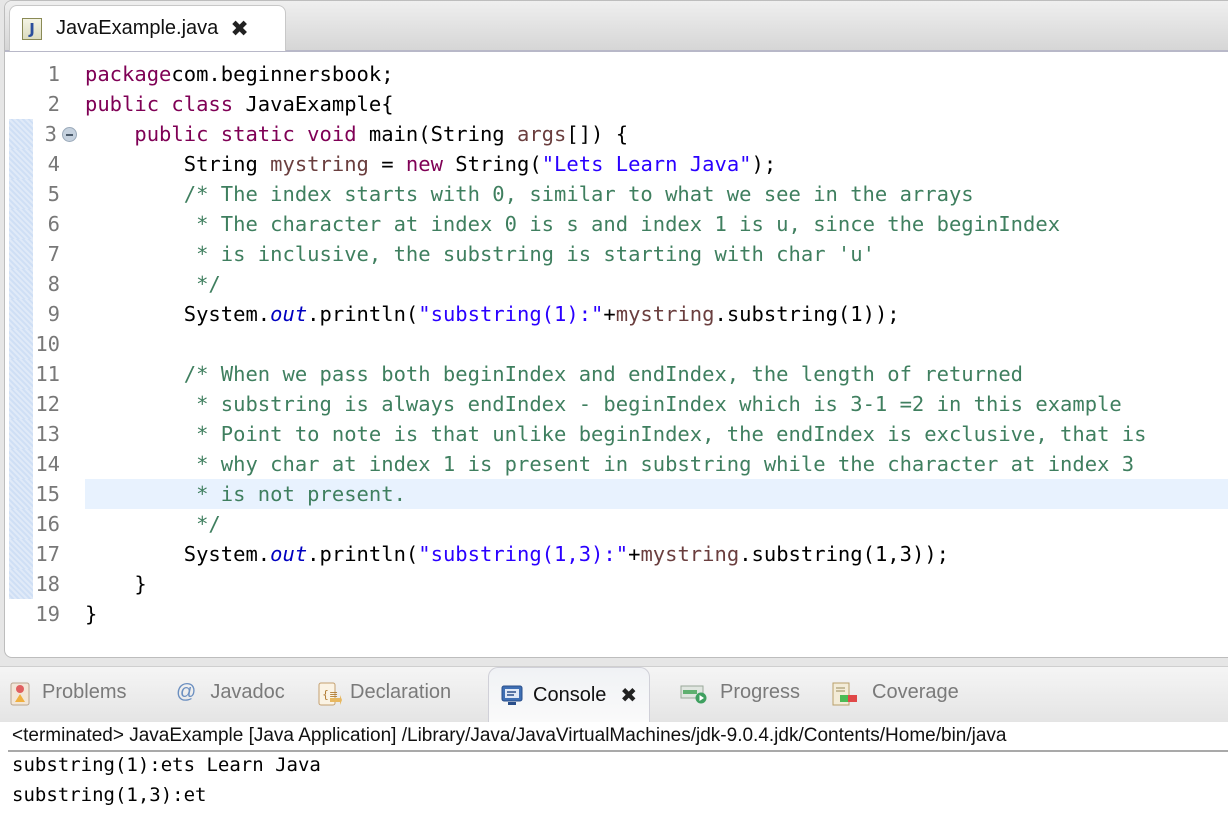  What do you see at coordinates (47, 614) in the screenshot?
I see `line-number: 19` at bounding box center [47, 614].